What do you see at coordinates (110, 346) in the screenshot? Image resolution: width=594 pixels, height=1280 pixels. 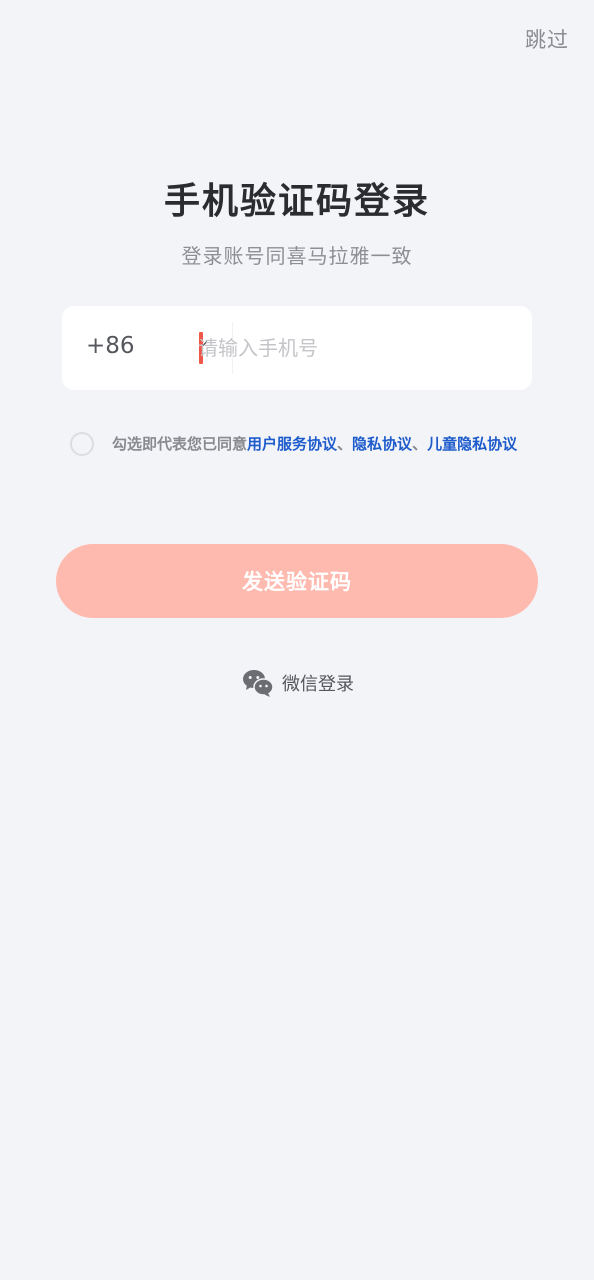 I see `country-code-selector: +86` at bounding box center [110, 346].